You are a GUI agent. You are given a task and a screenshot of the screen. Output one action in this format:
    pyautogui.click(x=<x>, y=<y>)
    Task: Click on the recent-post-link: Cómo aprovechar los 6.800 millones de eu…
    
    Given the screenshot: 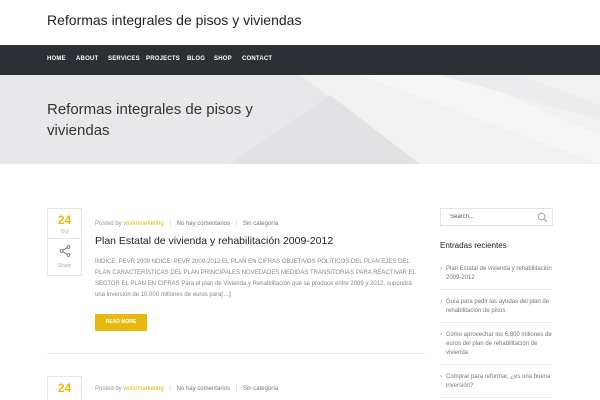 What is the action you would take?
    pyautogui.click(x=496, y=344)
    